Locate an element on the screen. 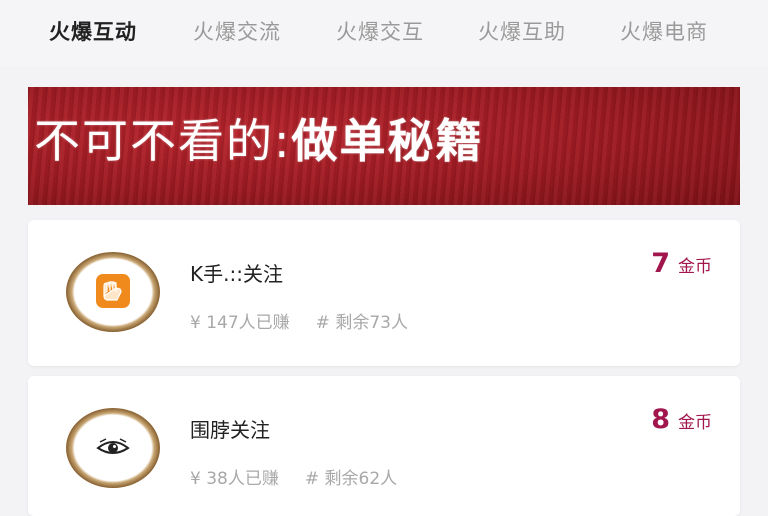 The image size is (768, 516). task-earned-count: ¥ 147人已赚 is located at coordinates (240, 323).